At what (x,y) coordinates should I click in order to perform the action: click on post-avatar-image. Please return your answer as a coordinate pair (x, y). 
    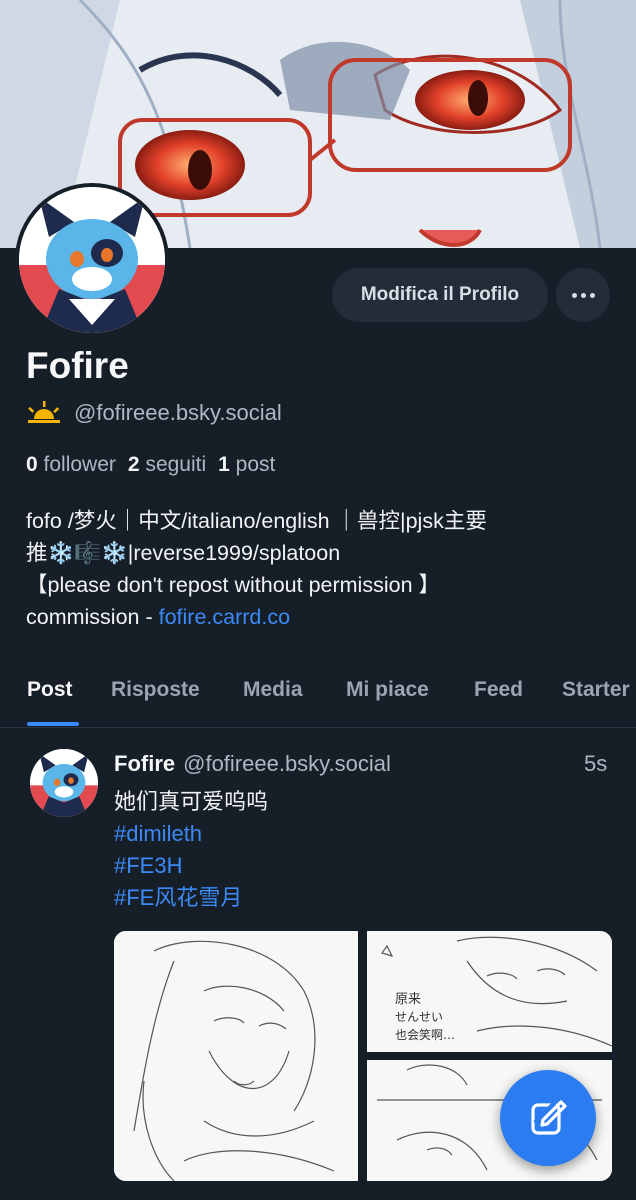
    Looking at the image, I should click on (64, 783).